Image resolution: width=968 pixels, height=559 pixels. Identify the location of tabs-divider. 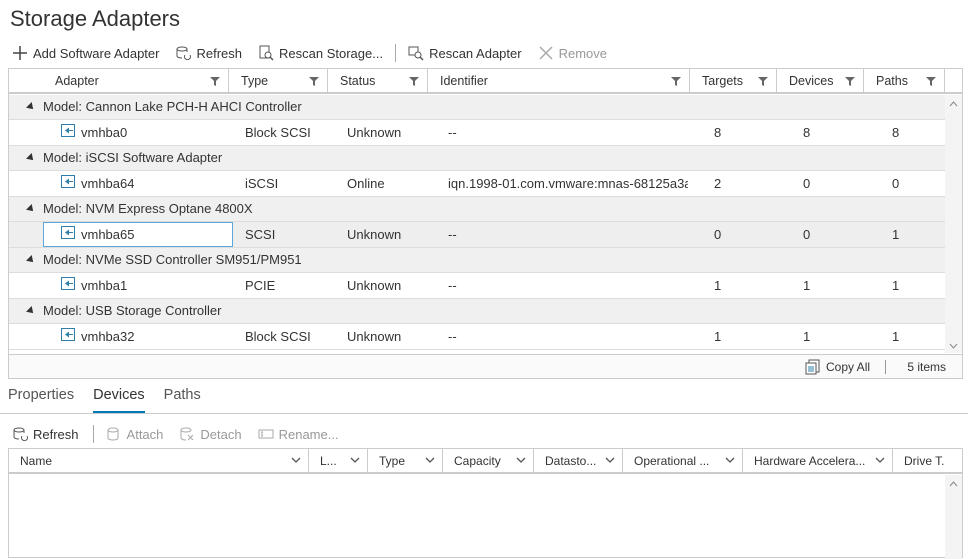
(484, 413).